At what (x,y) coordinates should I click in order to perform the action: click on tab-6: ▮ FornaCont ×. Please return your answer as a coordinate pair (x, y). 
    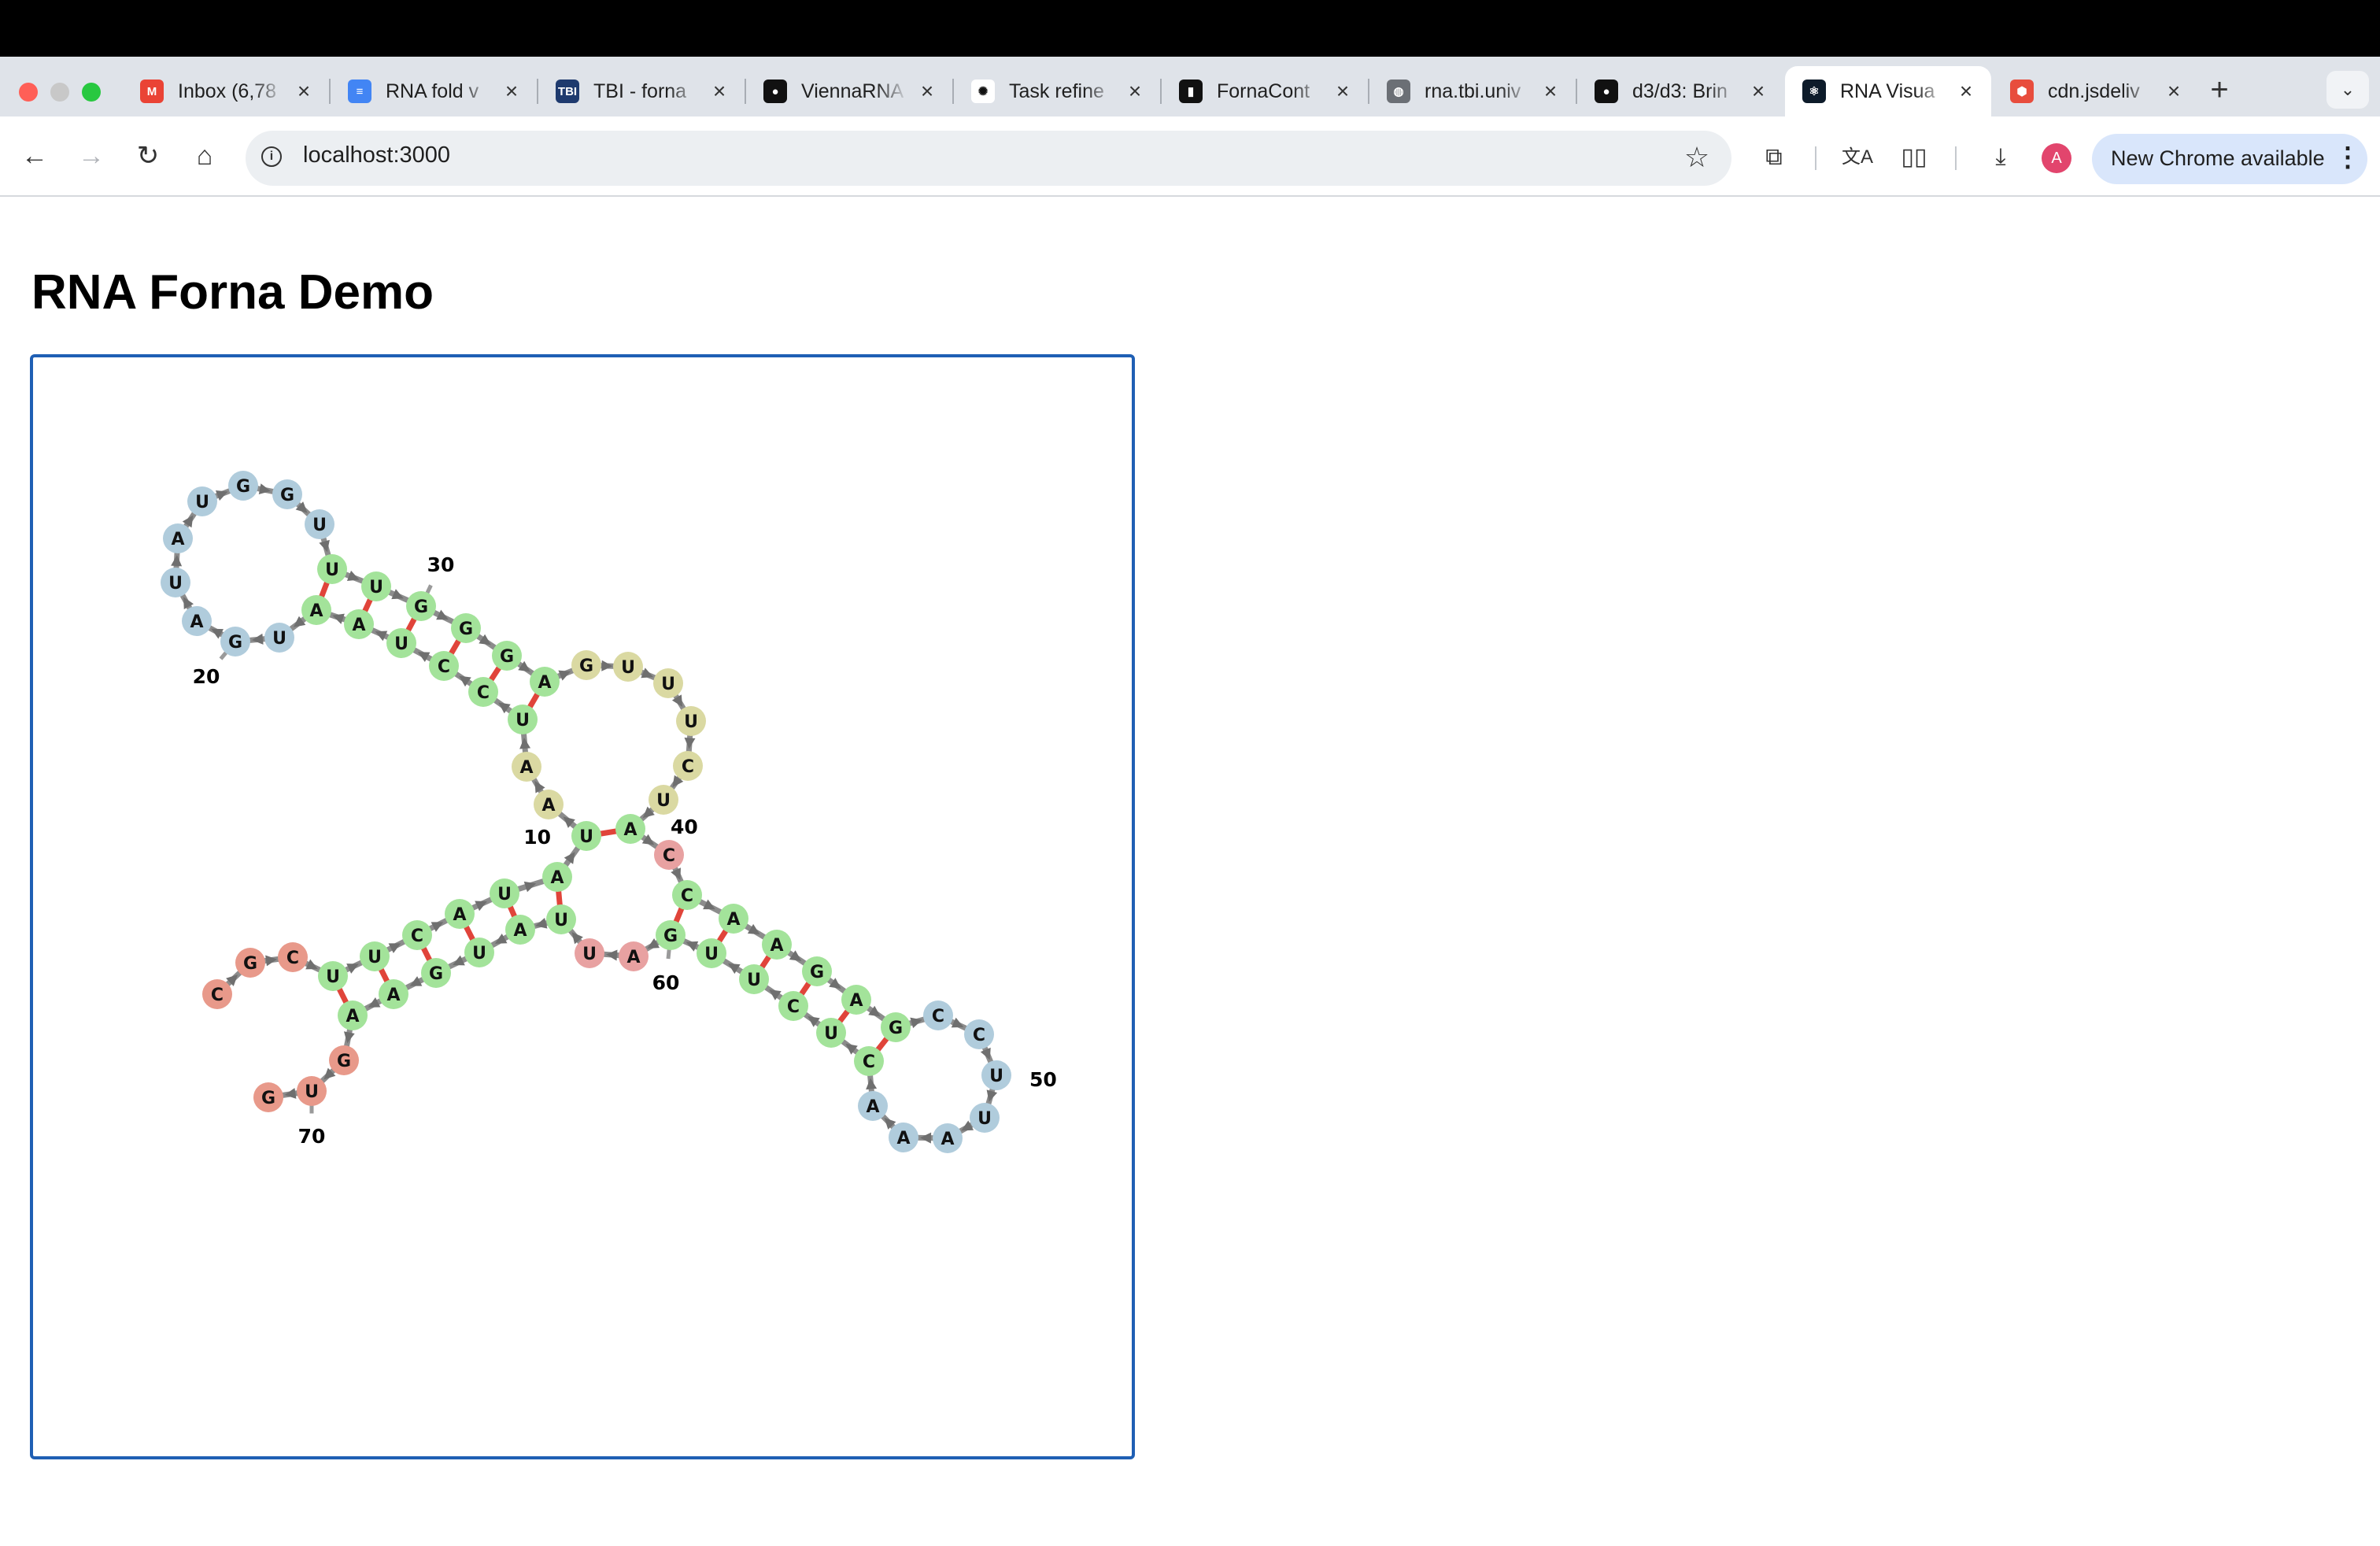
    Looking at the image, I should click on (1265, 91).